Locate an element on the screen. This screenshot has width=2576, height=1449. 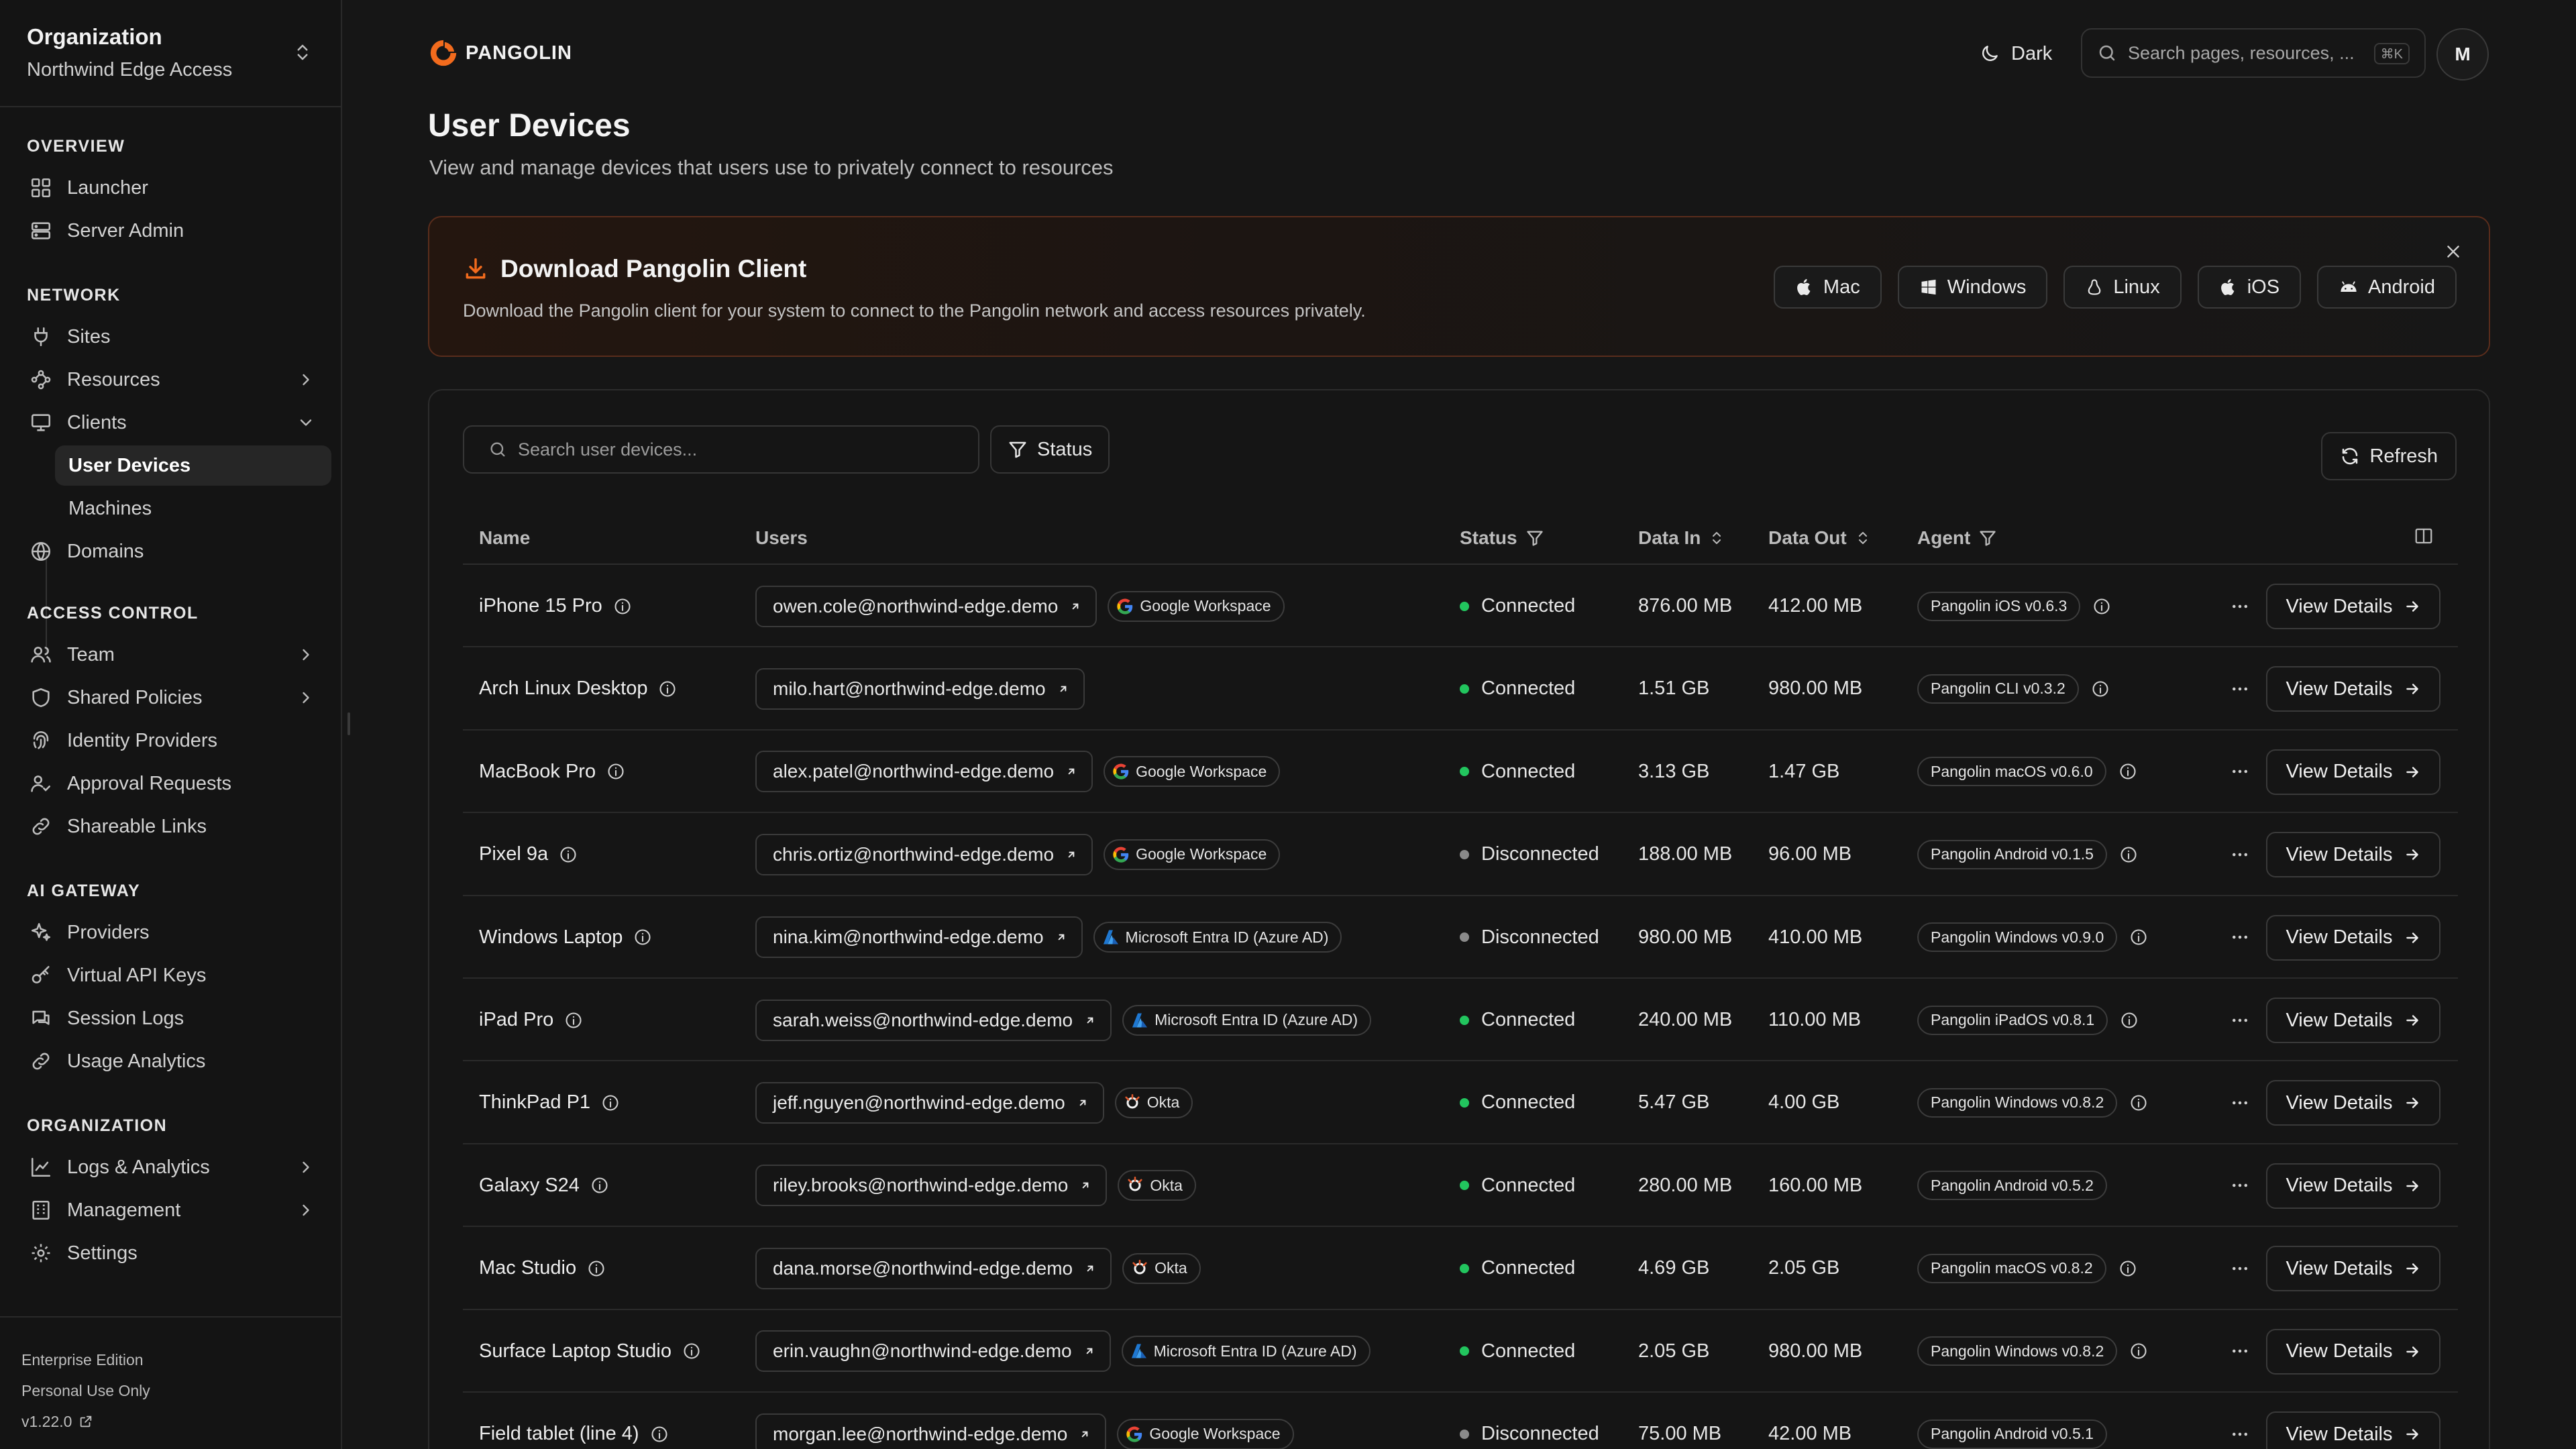
download-mac-button: Mac is located at coordinates (1827, 287).